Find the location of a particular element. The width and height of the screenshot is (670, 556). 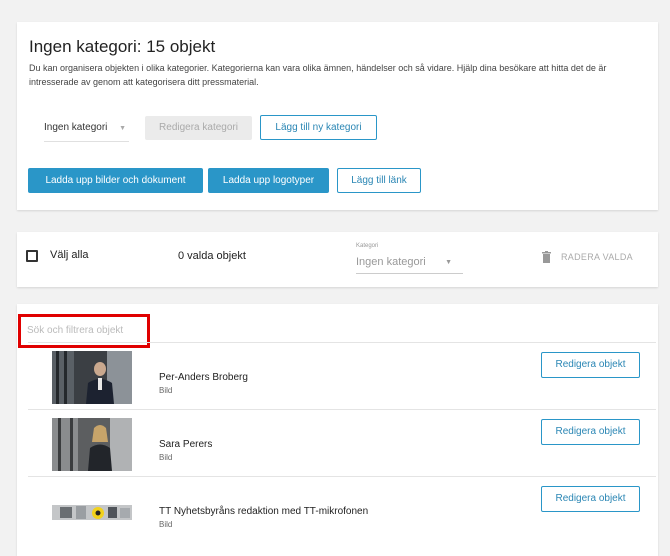

page-title: Ingen kategori: 15 objekt is located at coordinates (122, 46).